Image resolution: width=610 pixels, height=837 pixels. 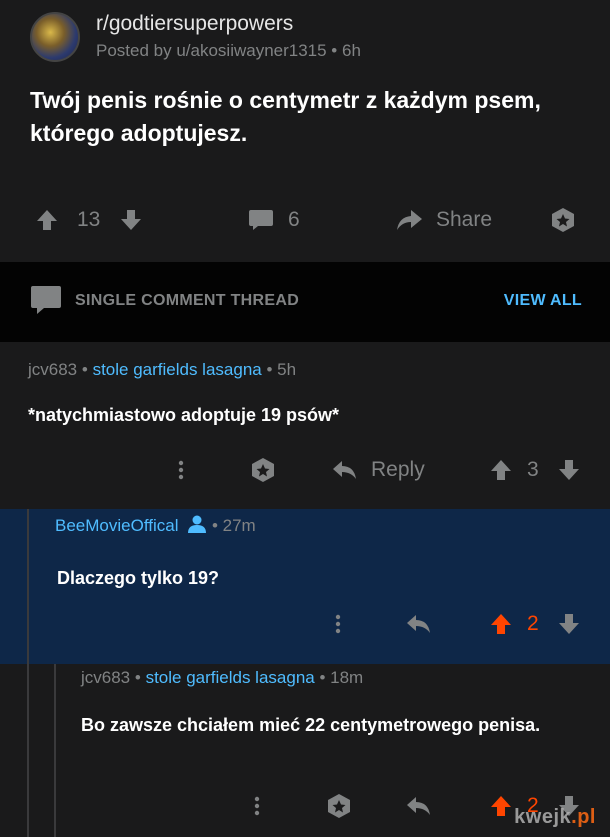 I want to click on kwejk-watermark: kwejk.pl, so click(x=555, y=817).